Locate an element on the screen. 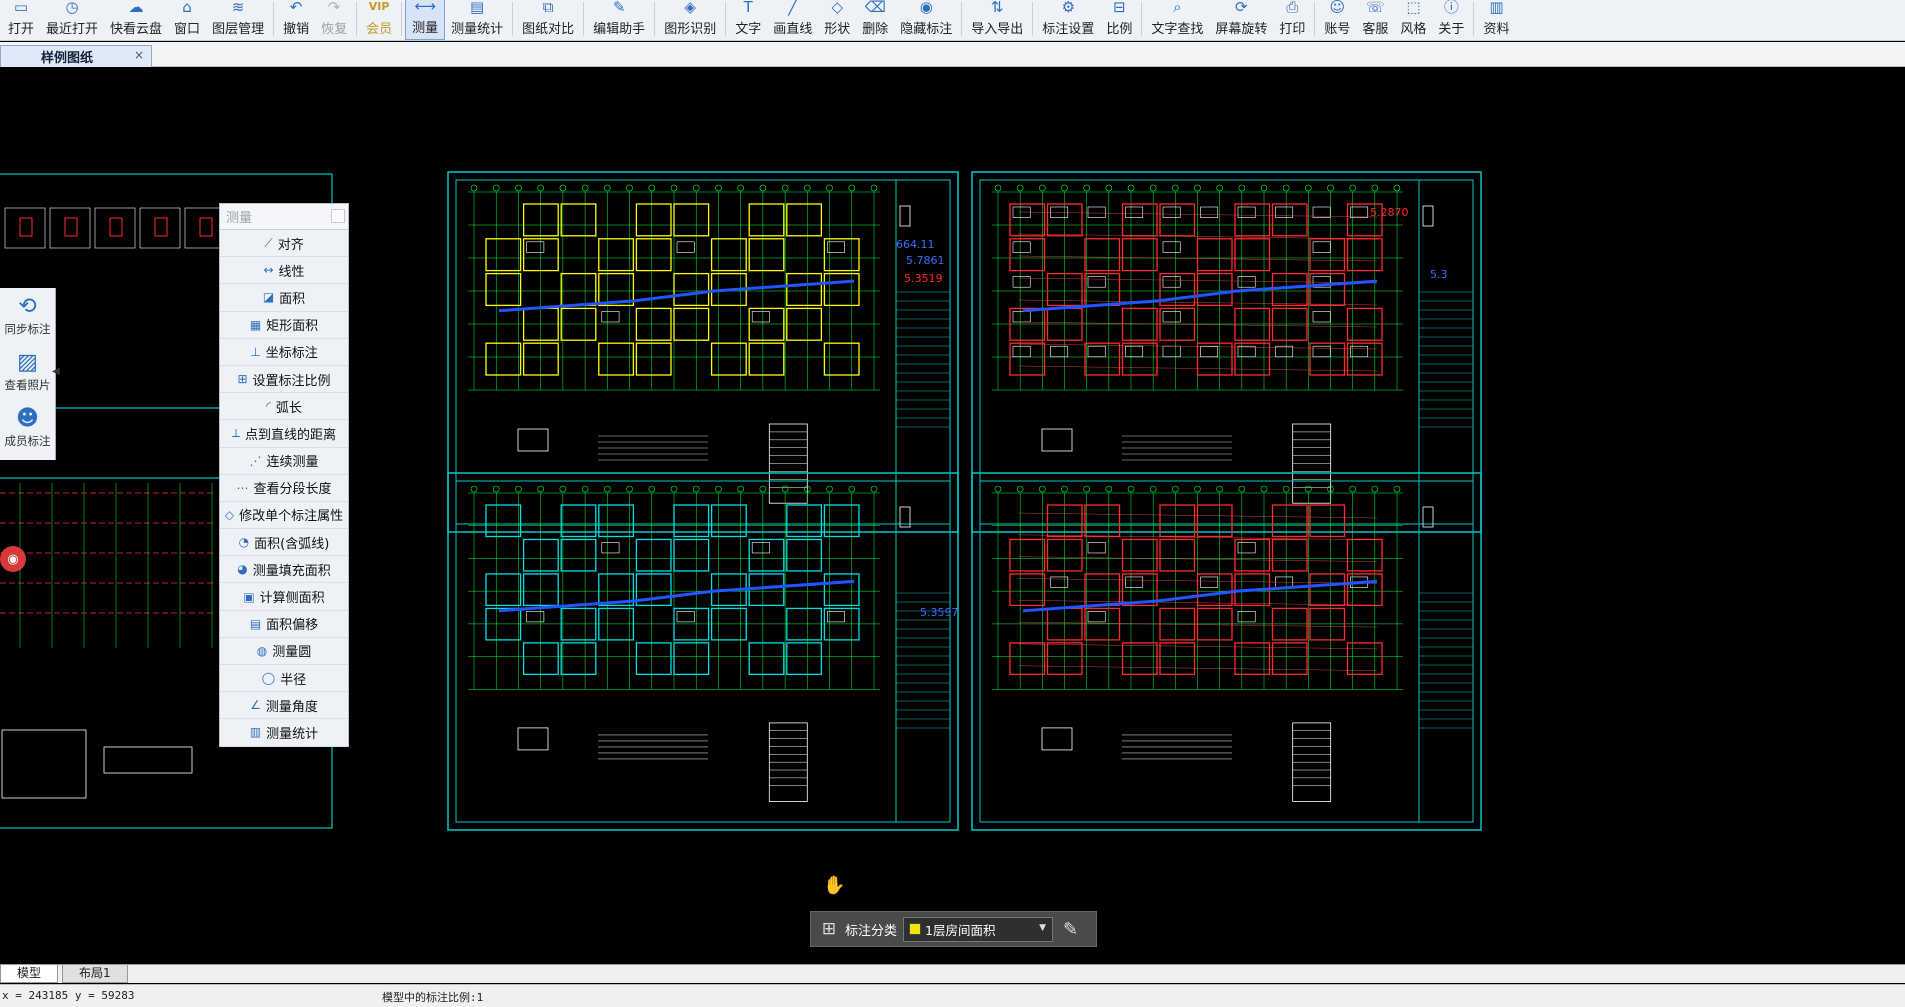  side-tool-1: ▨ 查看照片 is located at coordinates (27, 372).